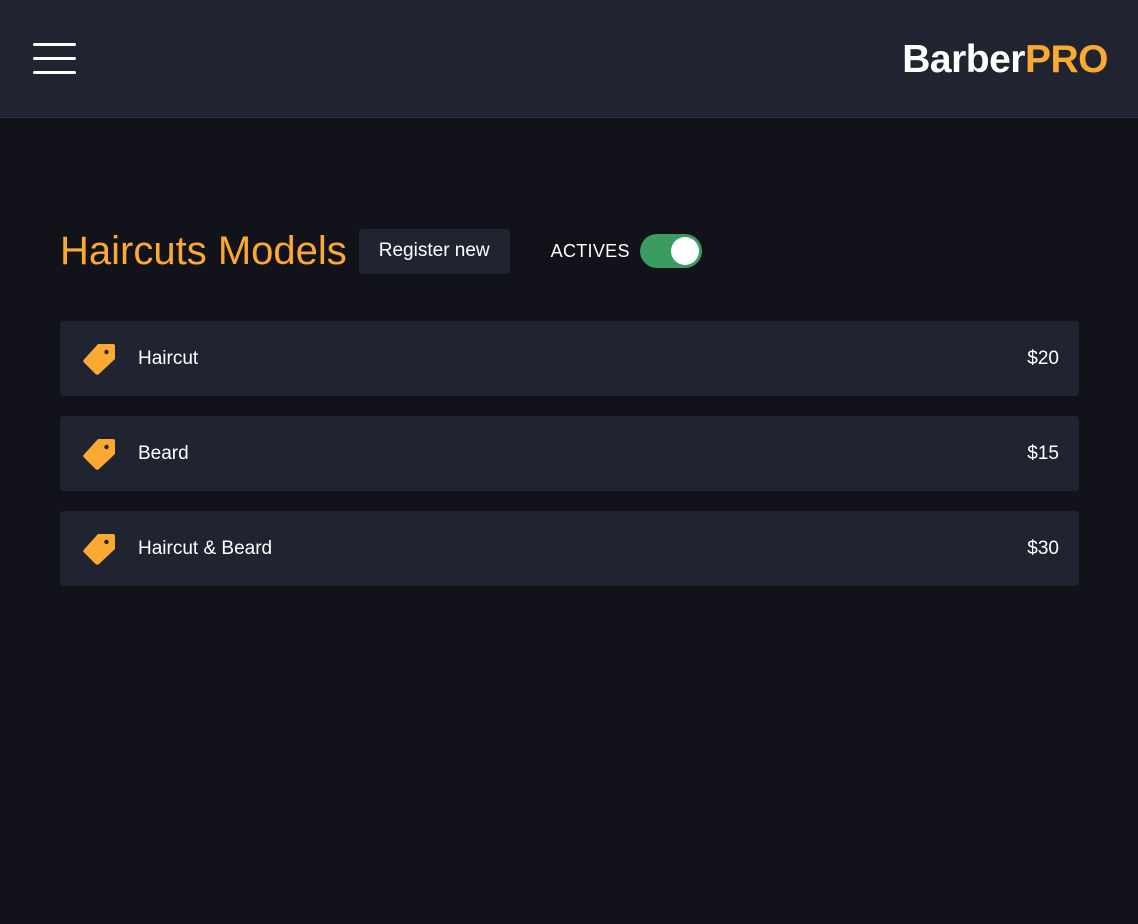 The height and width of the screenshot is (924, 1138). Describe the element at coordinates (168, 358) in the screenshot. I see `model-name: Haircut` at that location.